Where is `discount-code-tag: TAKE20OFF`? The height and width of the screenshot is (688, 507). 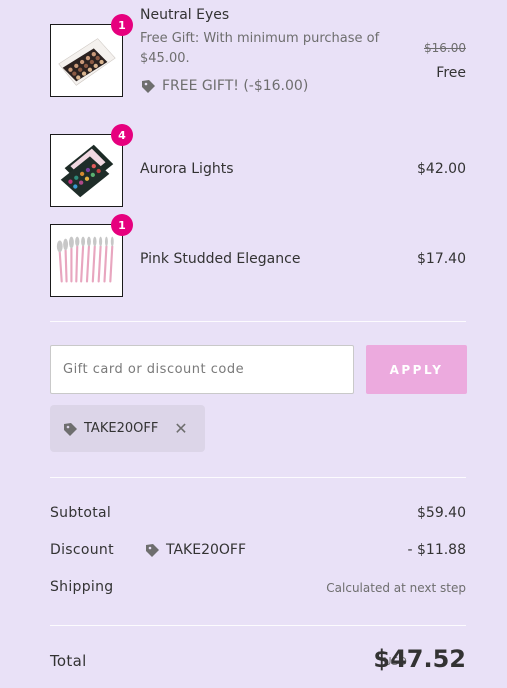 discount-code-tag: TAKE20OFF is located at coordinates (195, 550).